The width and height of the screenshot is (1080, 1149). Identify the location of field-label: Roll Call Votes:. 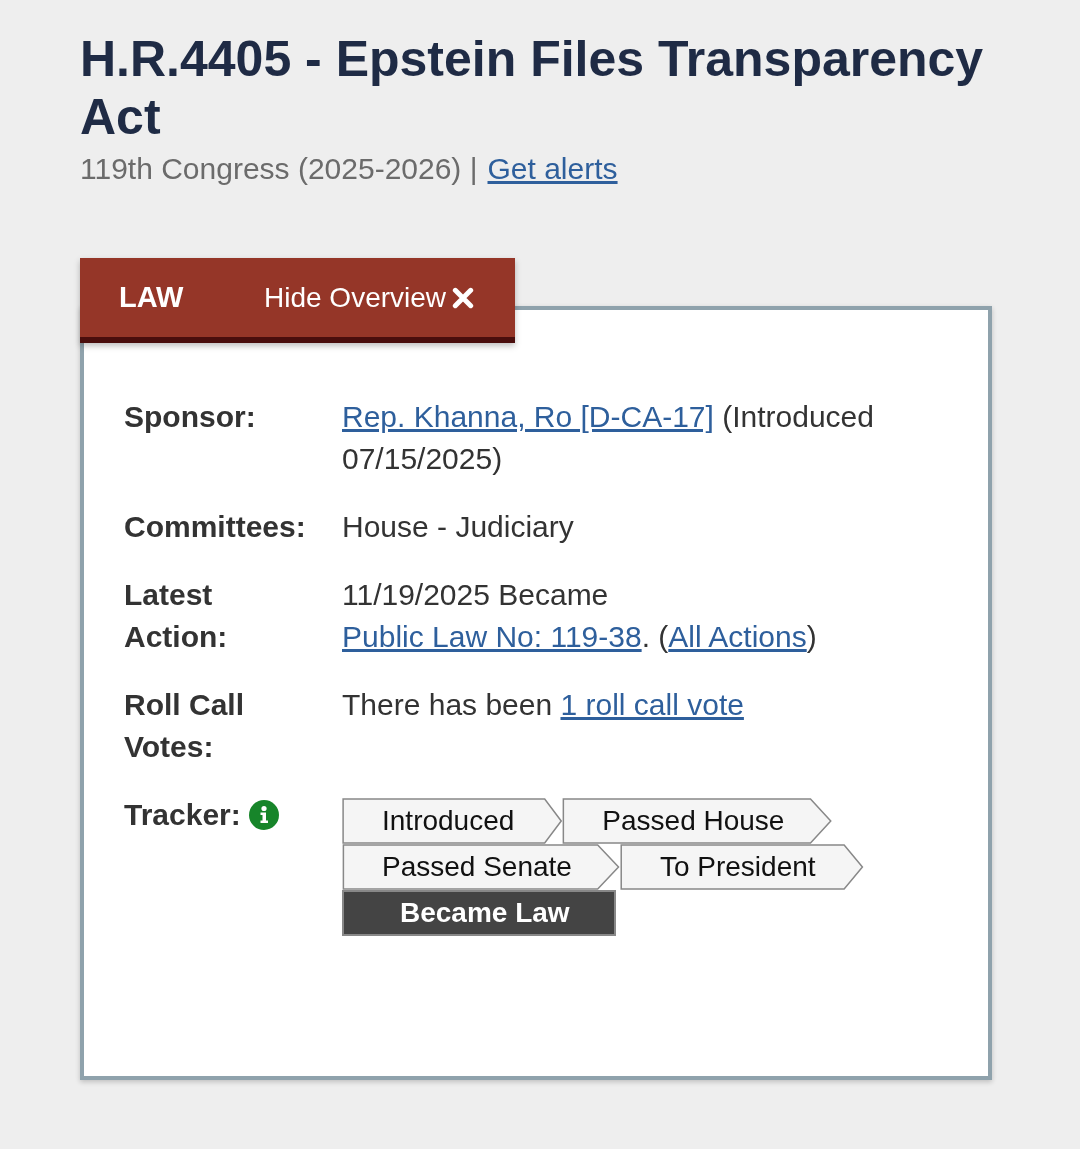
(184, 726).